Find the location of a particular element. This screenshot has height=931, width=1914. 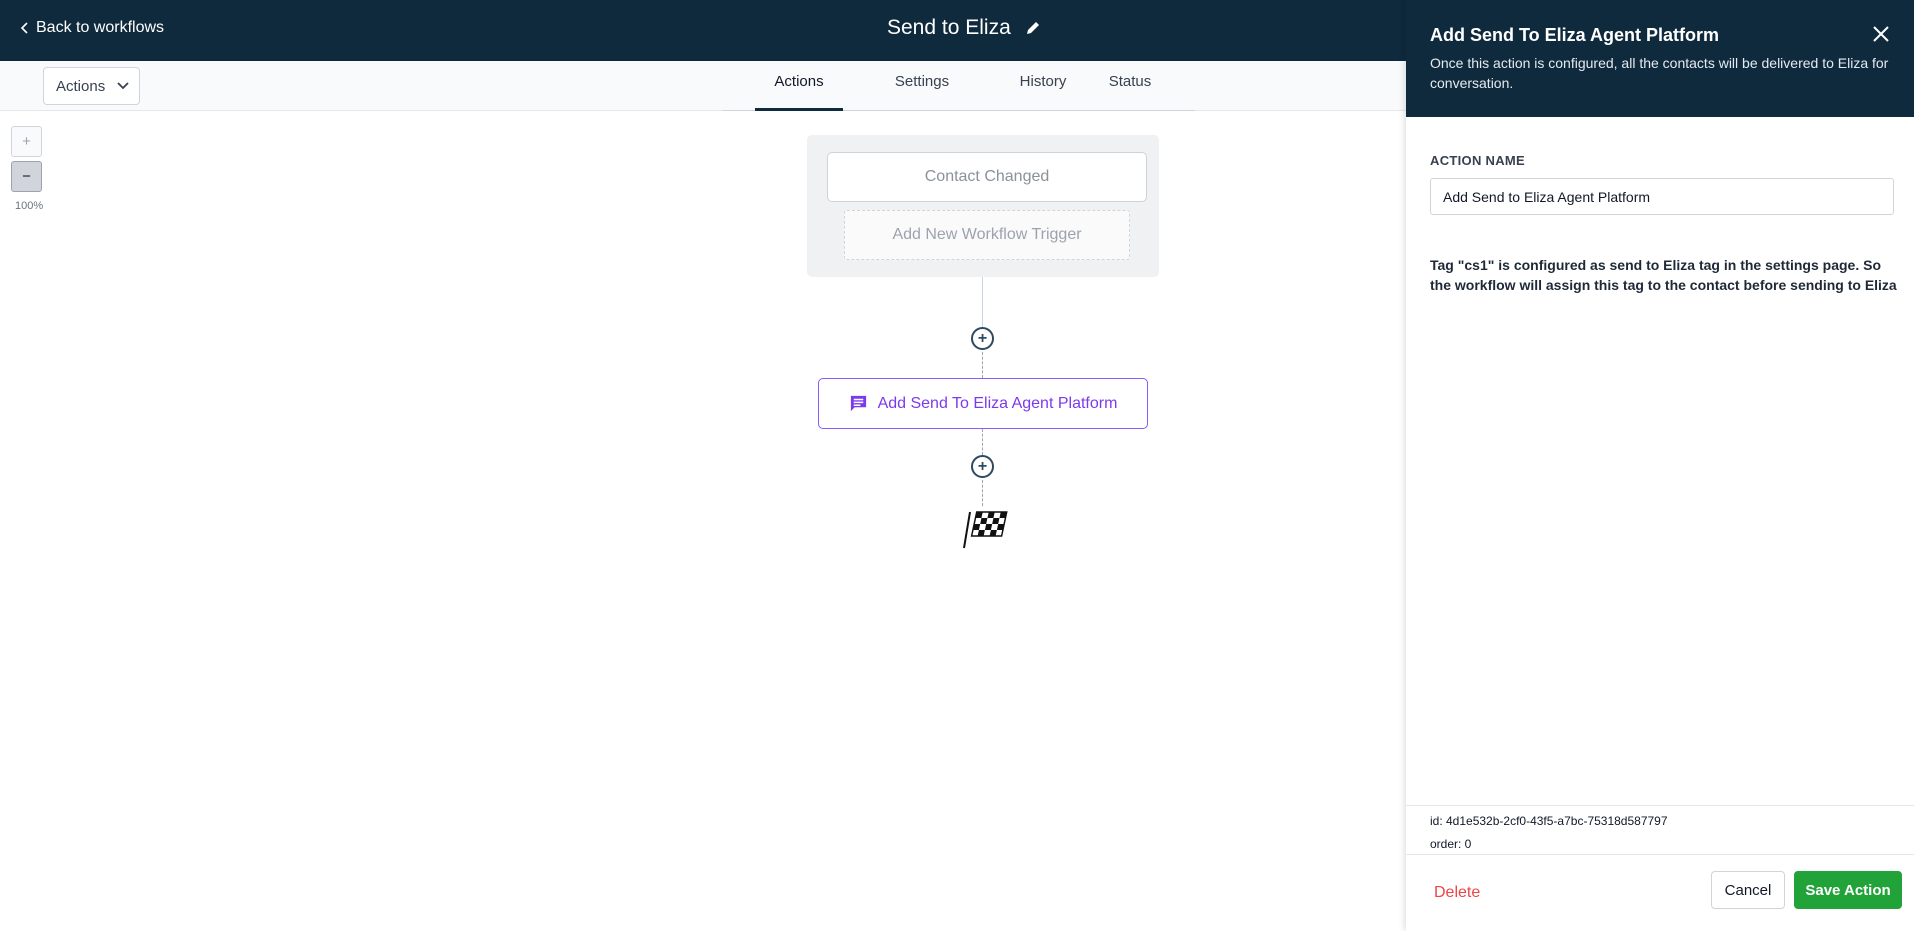

action-order: order: 0 is located at coordinates (1451, 844).